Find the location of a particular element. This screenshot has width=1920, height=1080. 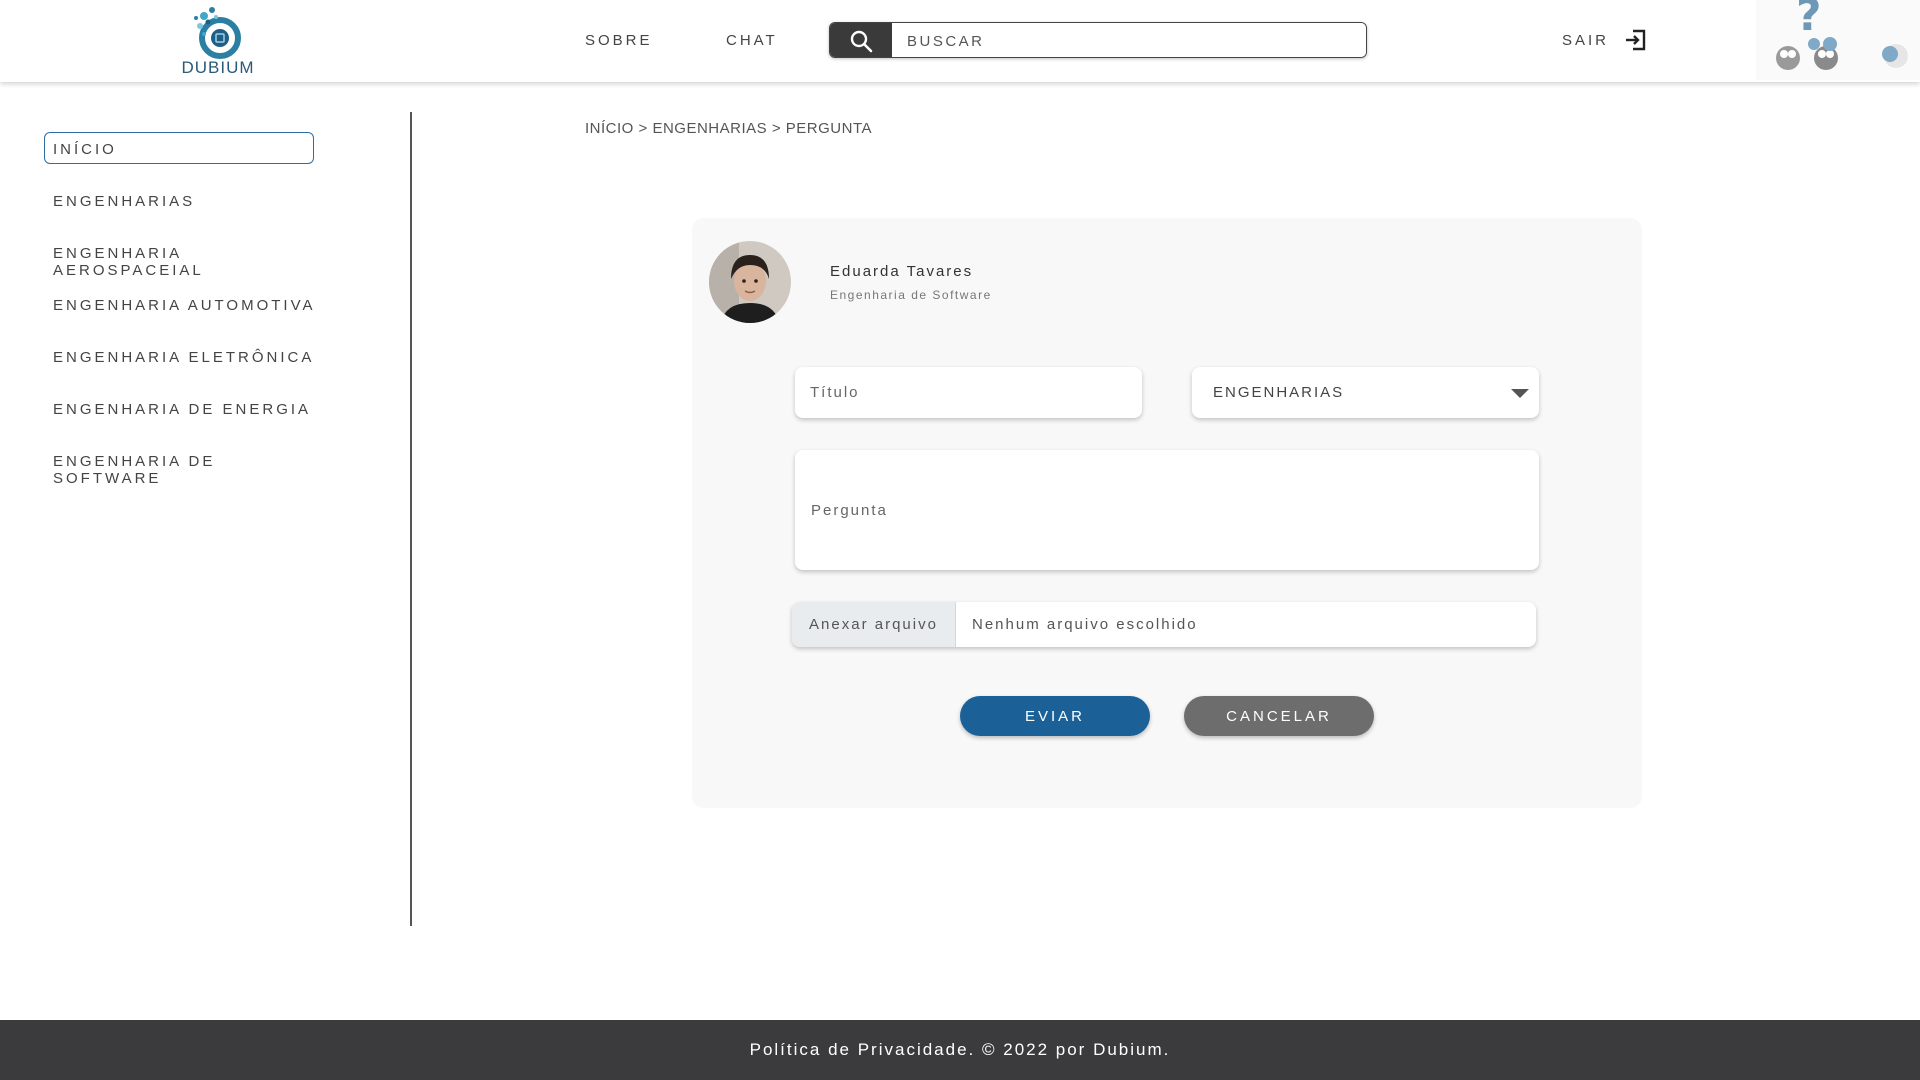

sidebar-item-eletronica: ENGENHARIA ELETRÔNICA is located at coordinates (184, 356).